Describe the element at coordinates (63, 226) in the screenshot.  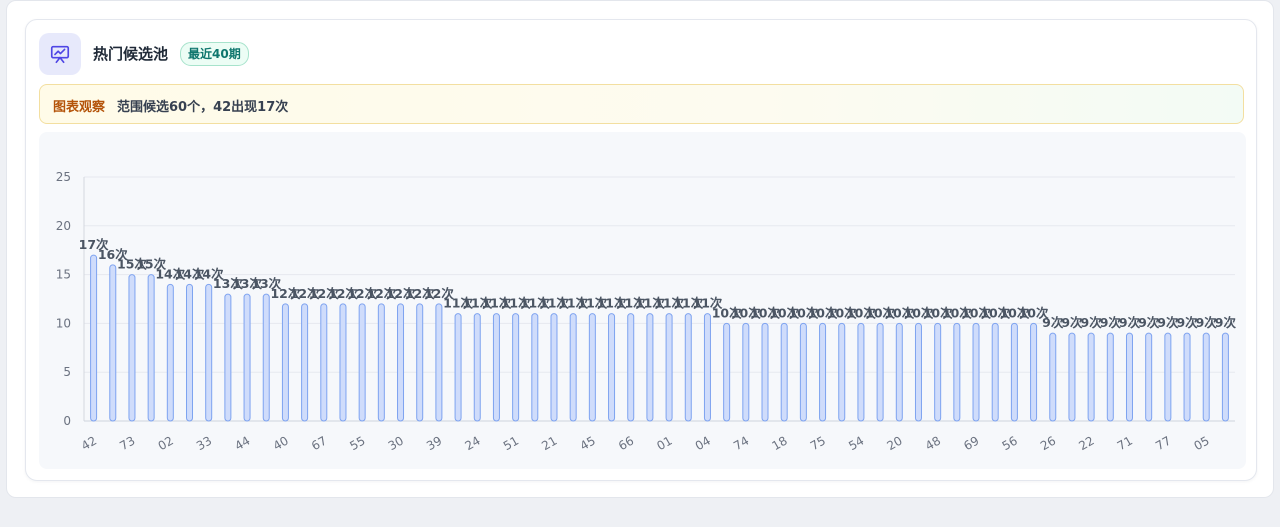
I see `y-tick-label: 20` at that location.